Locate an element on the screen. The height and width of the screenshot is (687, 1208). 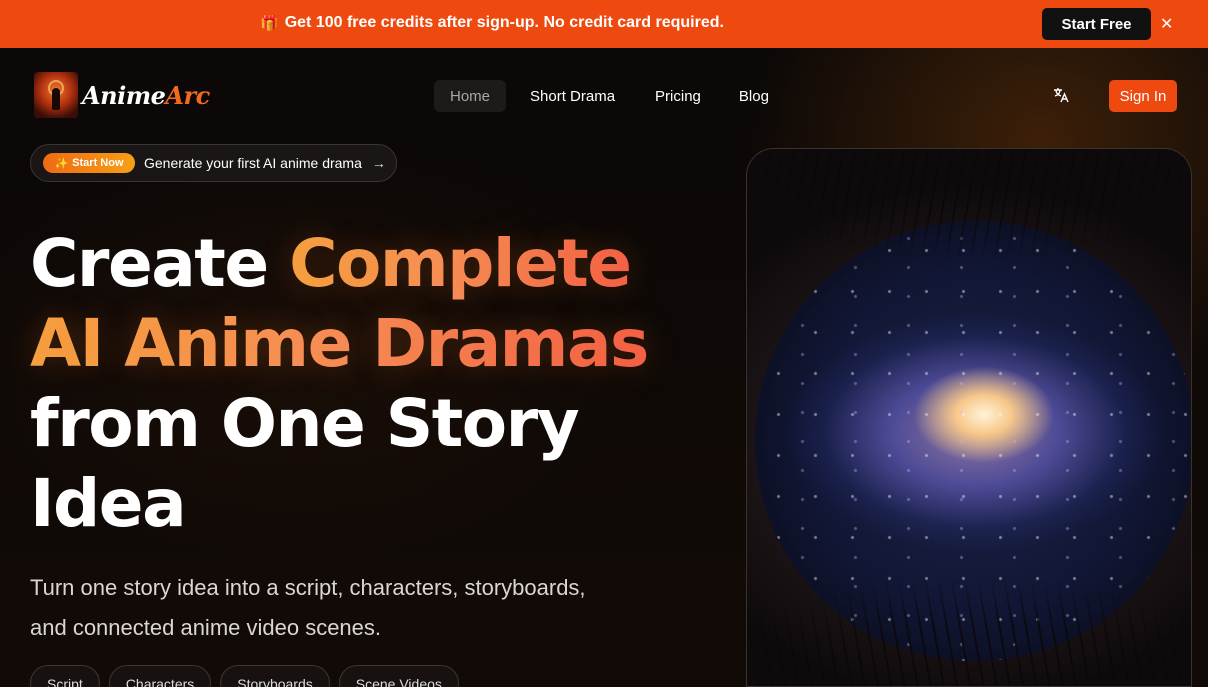
translate-icon is located at coordinates (1061, 95).